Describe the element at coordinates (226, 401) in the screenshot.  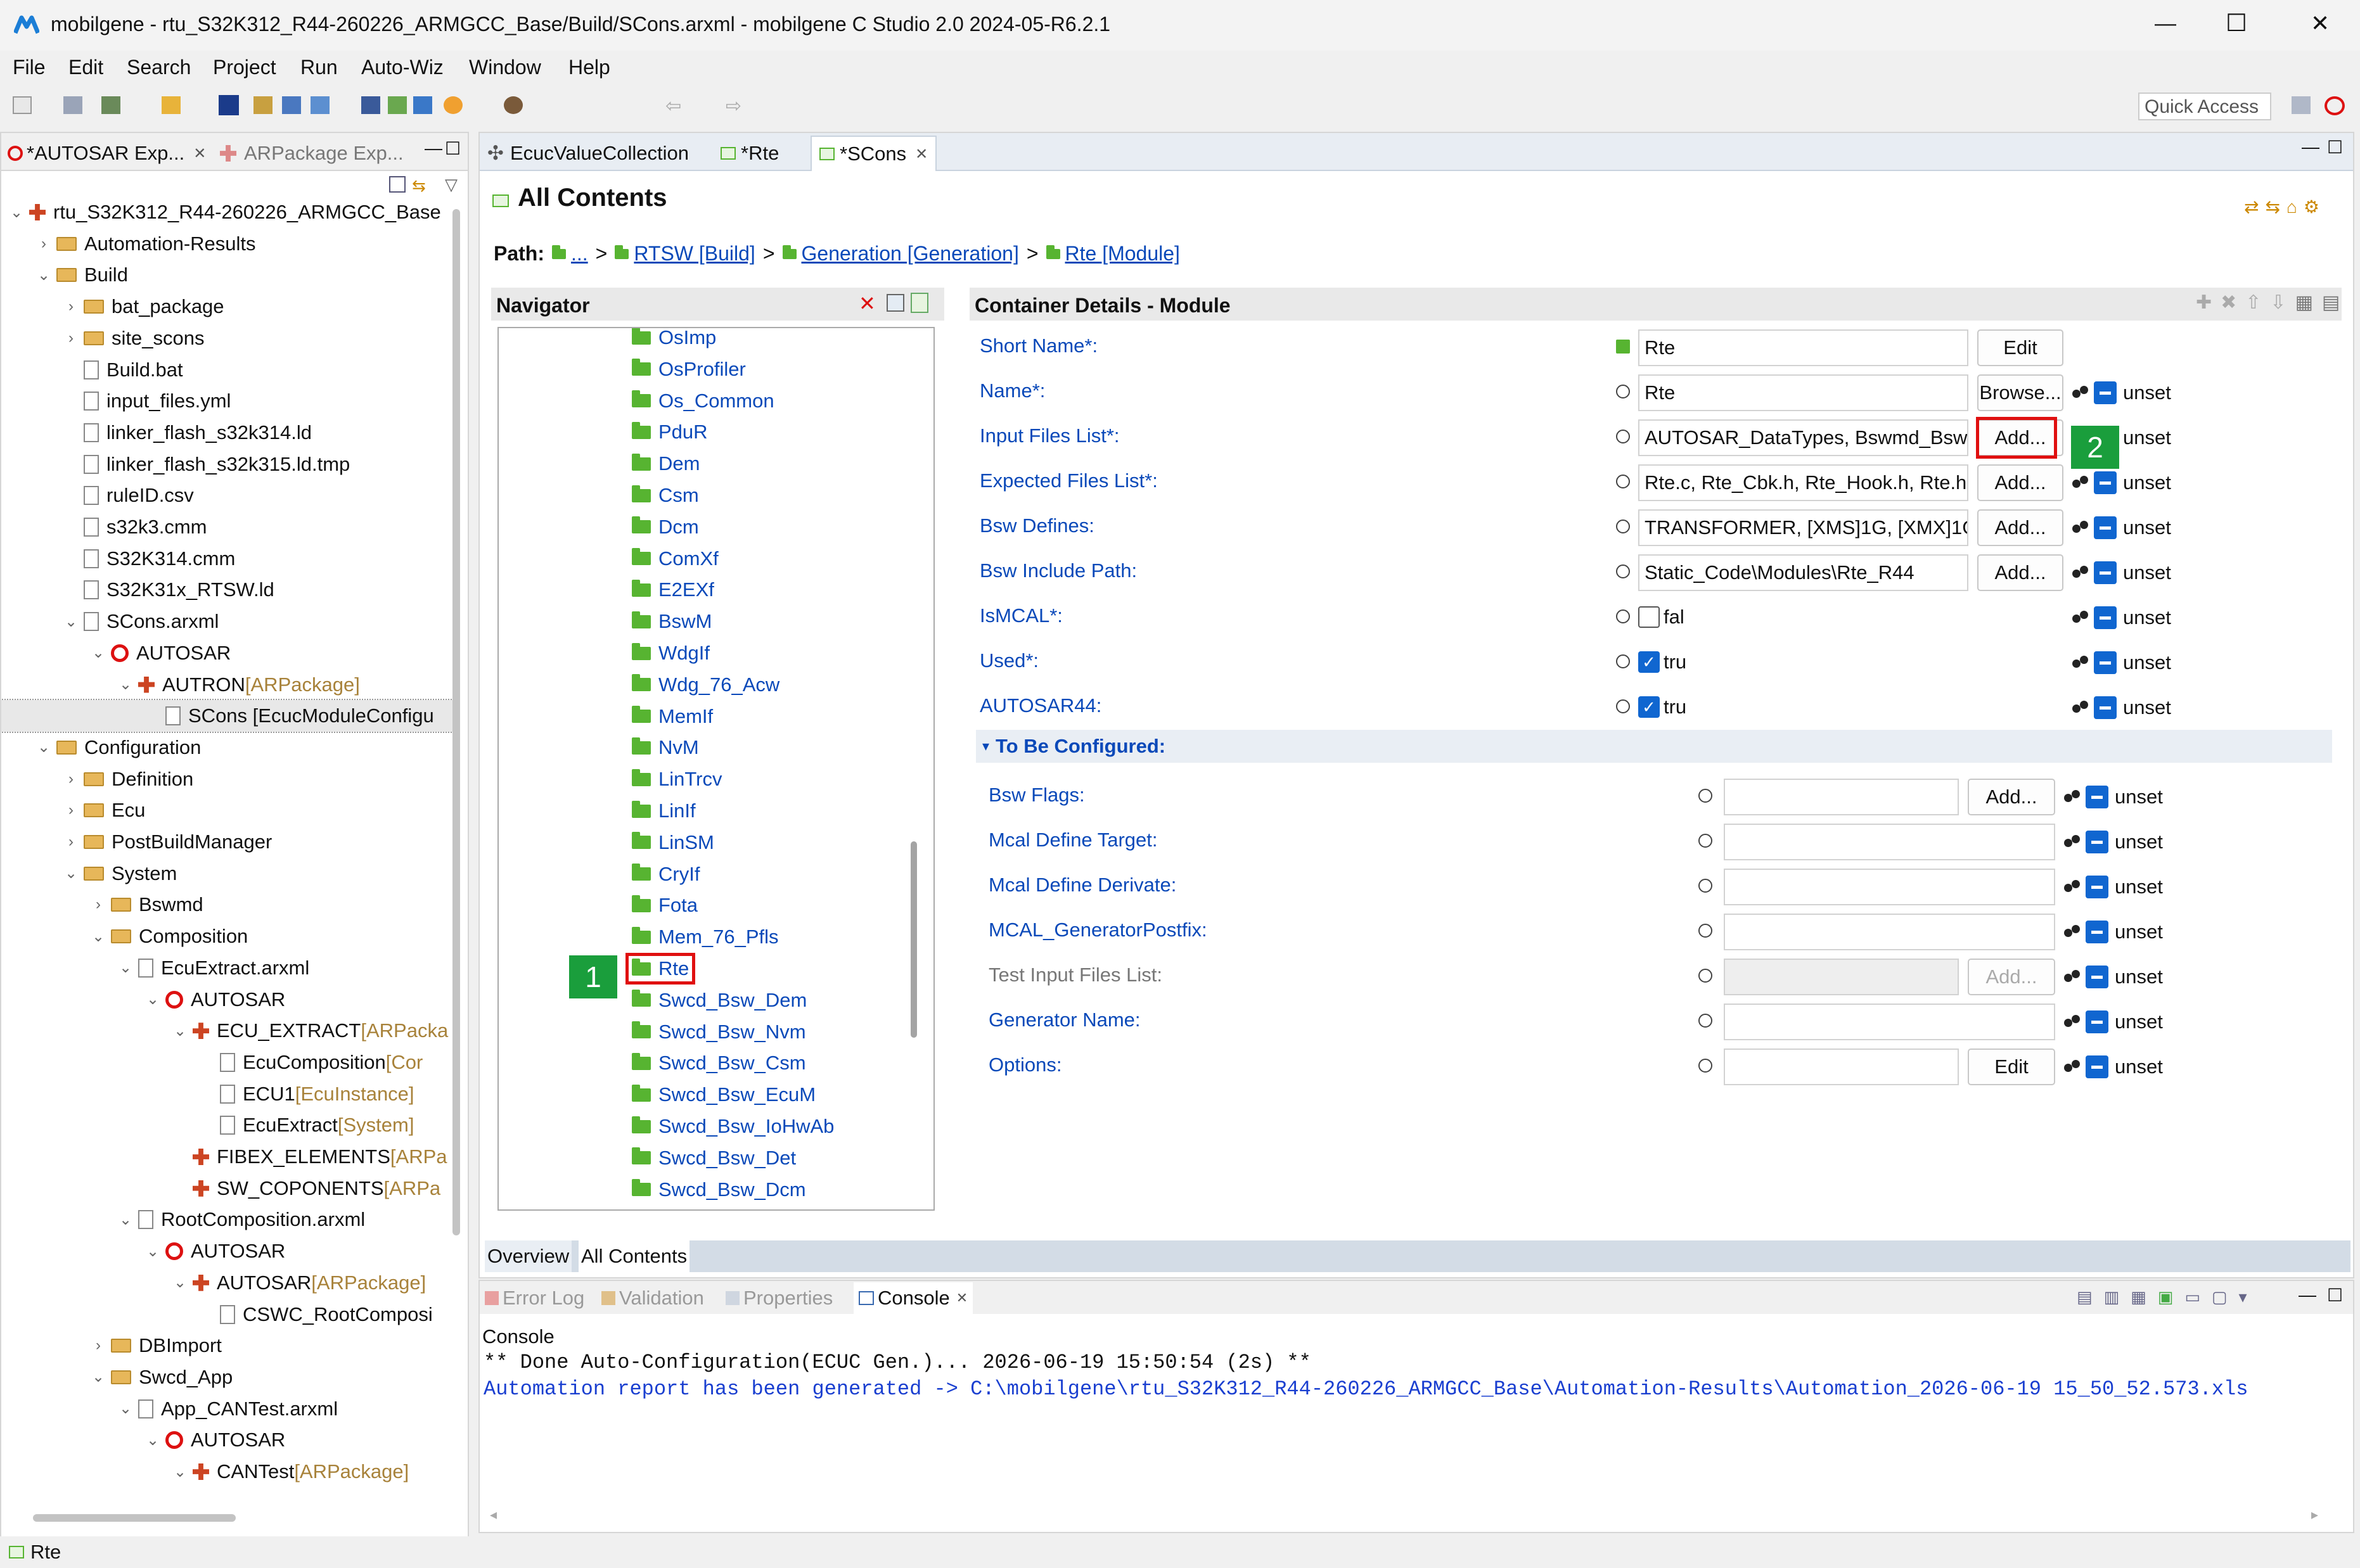
I see `tree-item-input-files-yml: input_files.yml` at that location.